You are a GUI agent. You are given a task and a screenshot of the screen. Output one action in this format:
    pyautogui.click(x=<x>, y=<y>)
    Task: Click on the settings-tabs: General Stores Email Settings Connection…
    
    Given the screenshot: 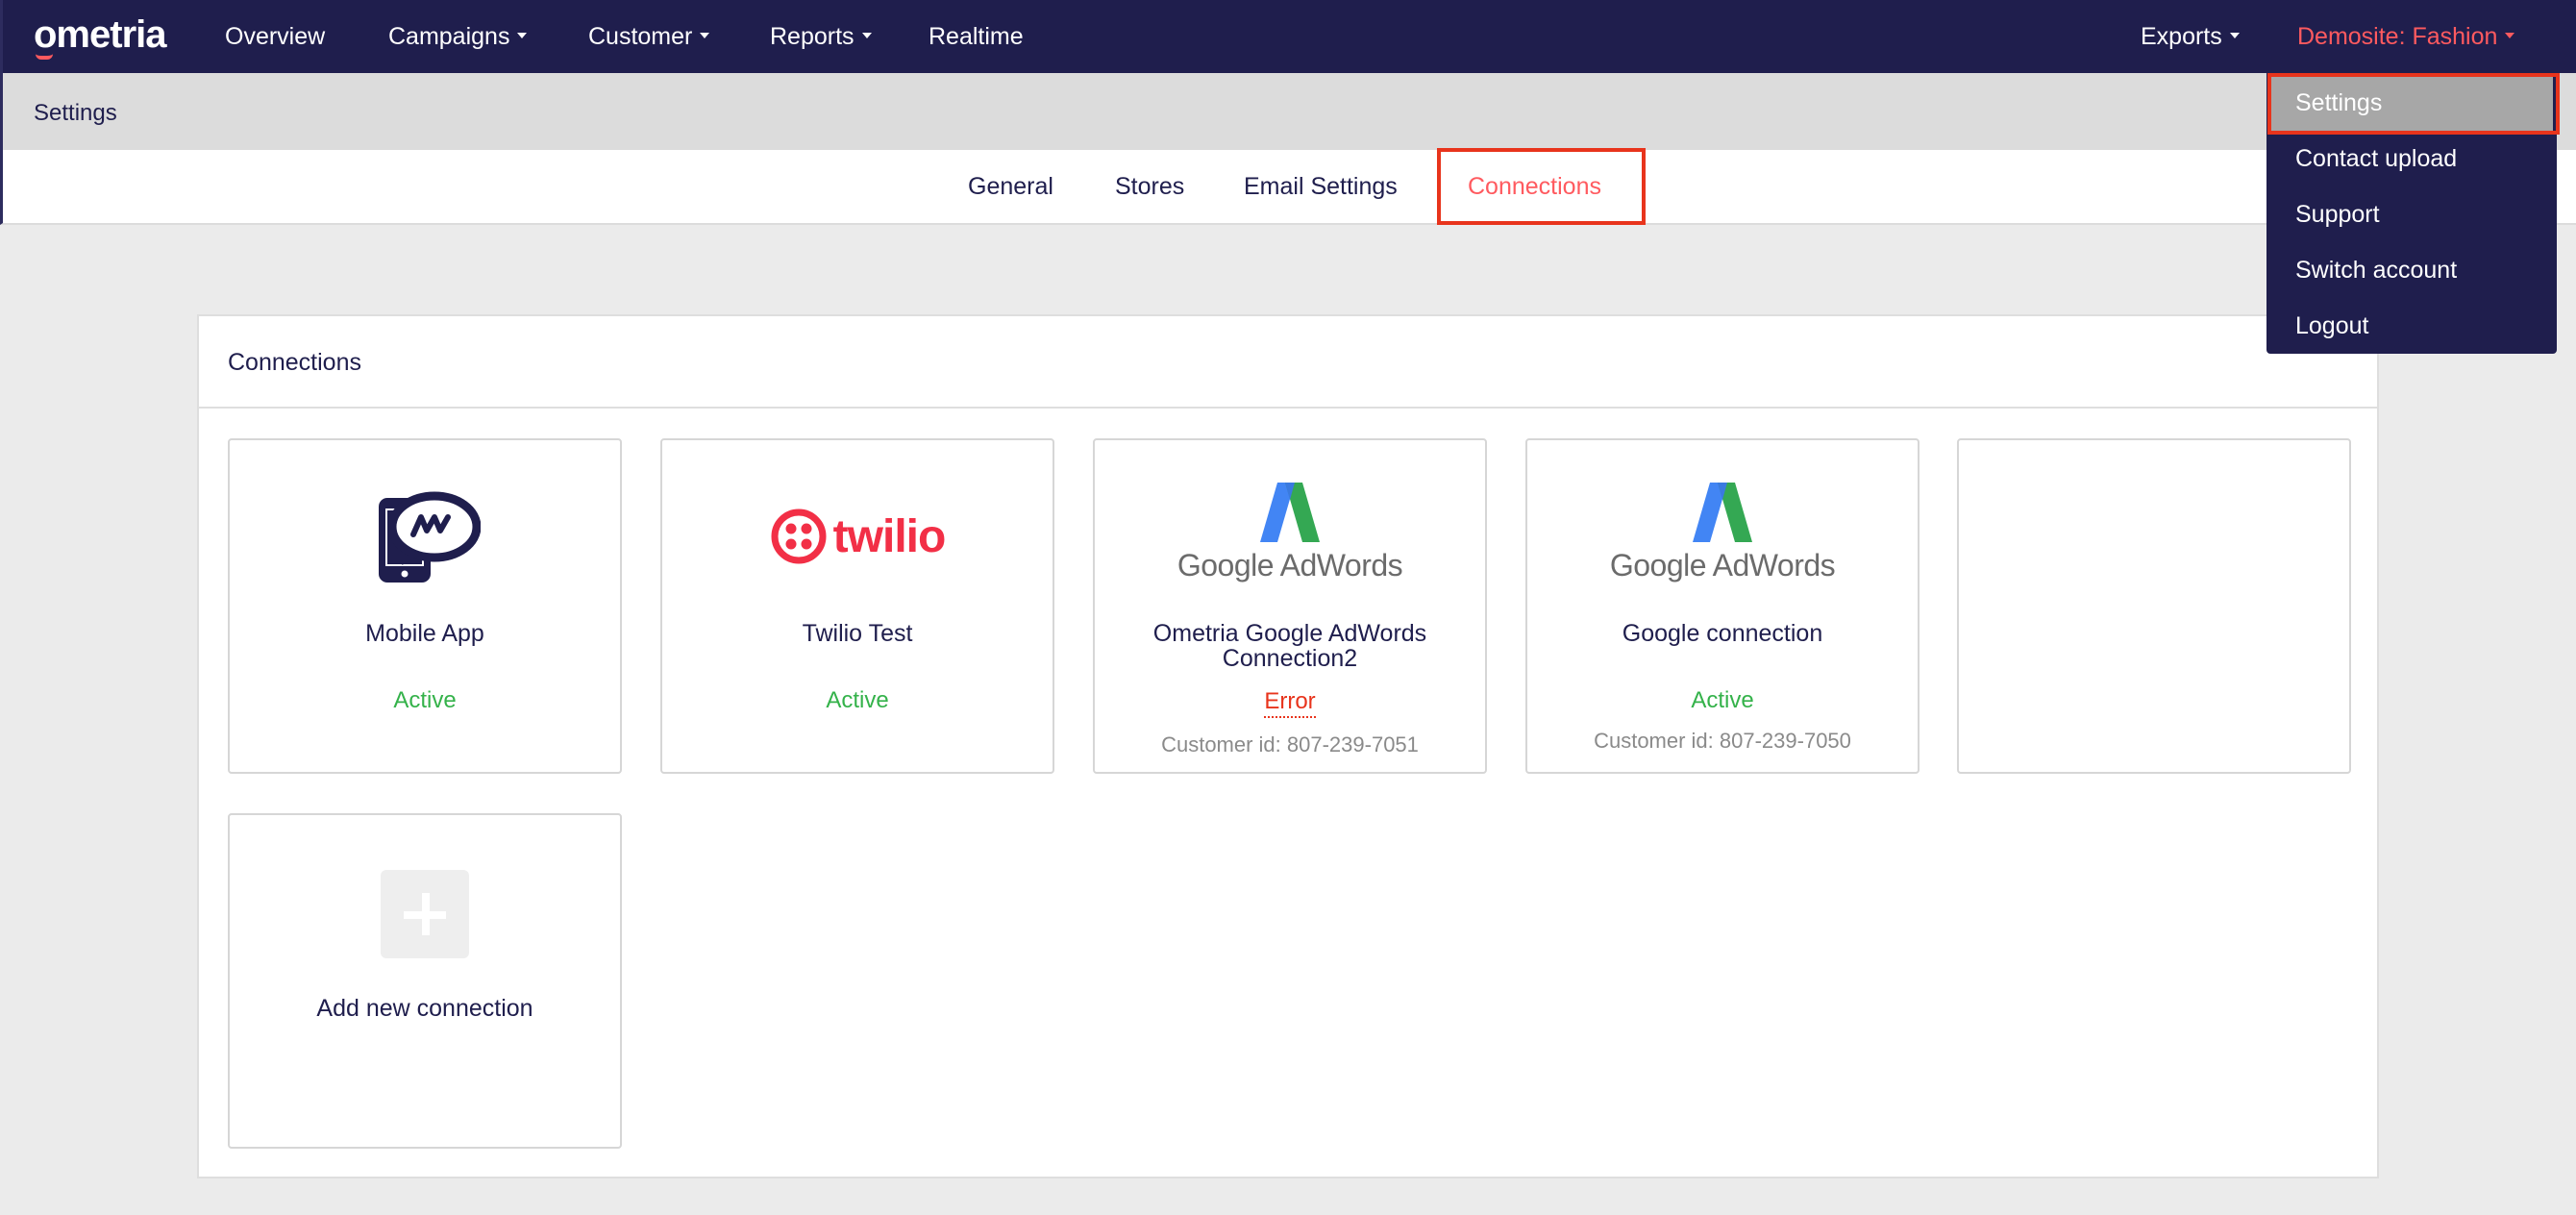 What is the action you would take?
    pyautogui.click(x=1288, y=187)
    